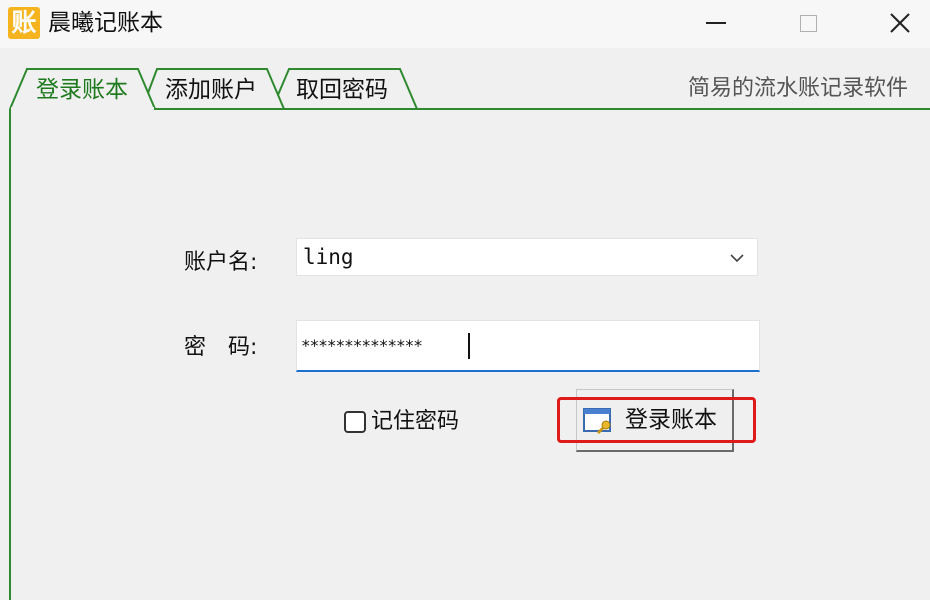  What do you see at coordinates (355, 422) in the screenshot?
I see `checkbox-box` at bounding box center [355, 422].